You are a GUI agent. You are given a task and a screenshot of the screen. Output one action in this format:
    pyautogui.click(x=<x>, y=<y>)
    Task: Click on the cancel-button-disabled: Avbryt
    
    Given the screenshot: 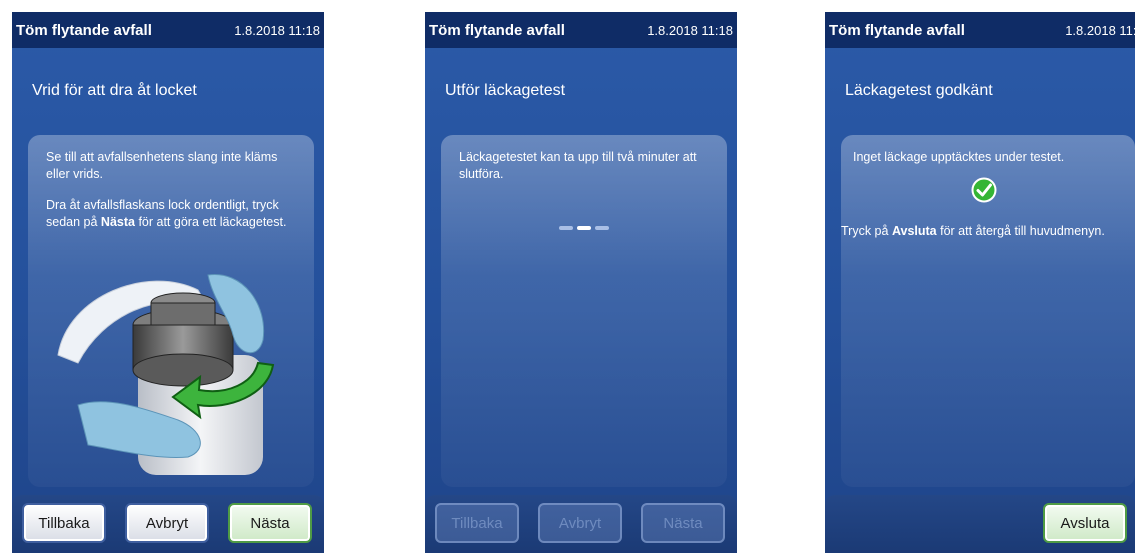 What is the action you would take?
    pyautogui.click(x=580, y=523)
    